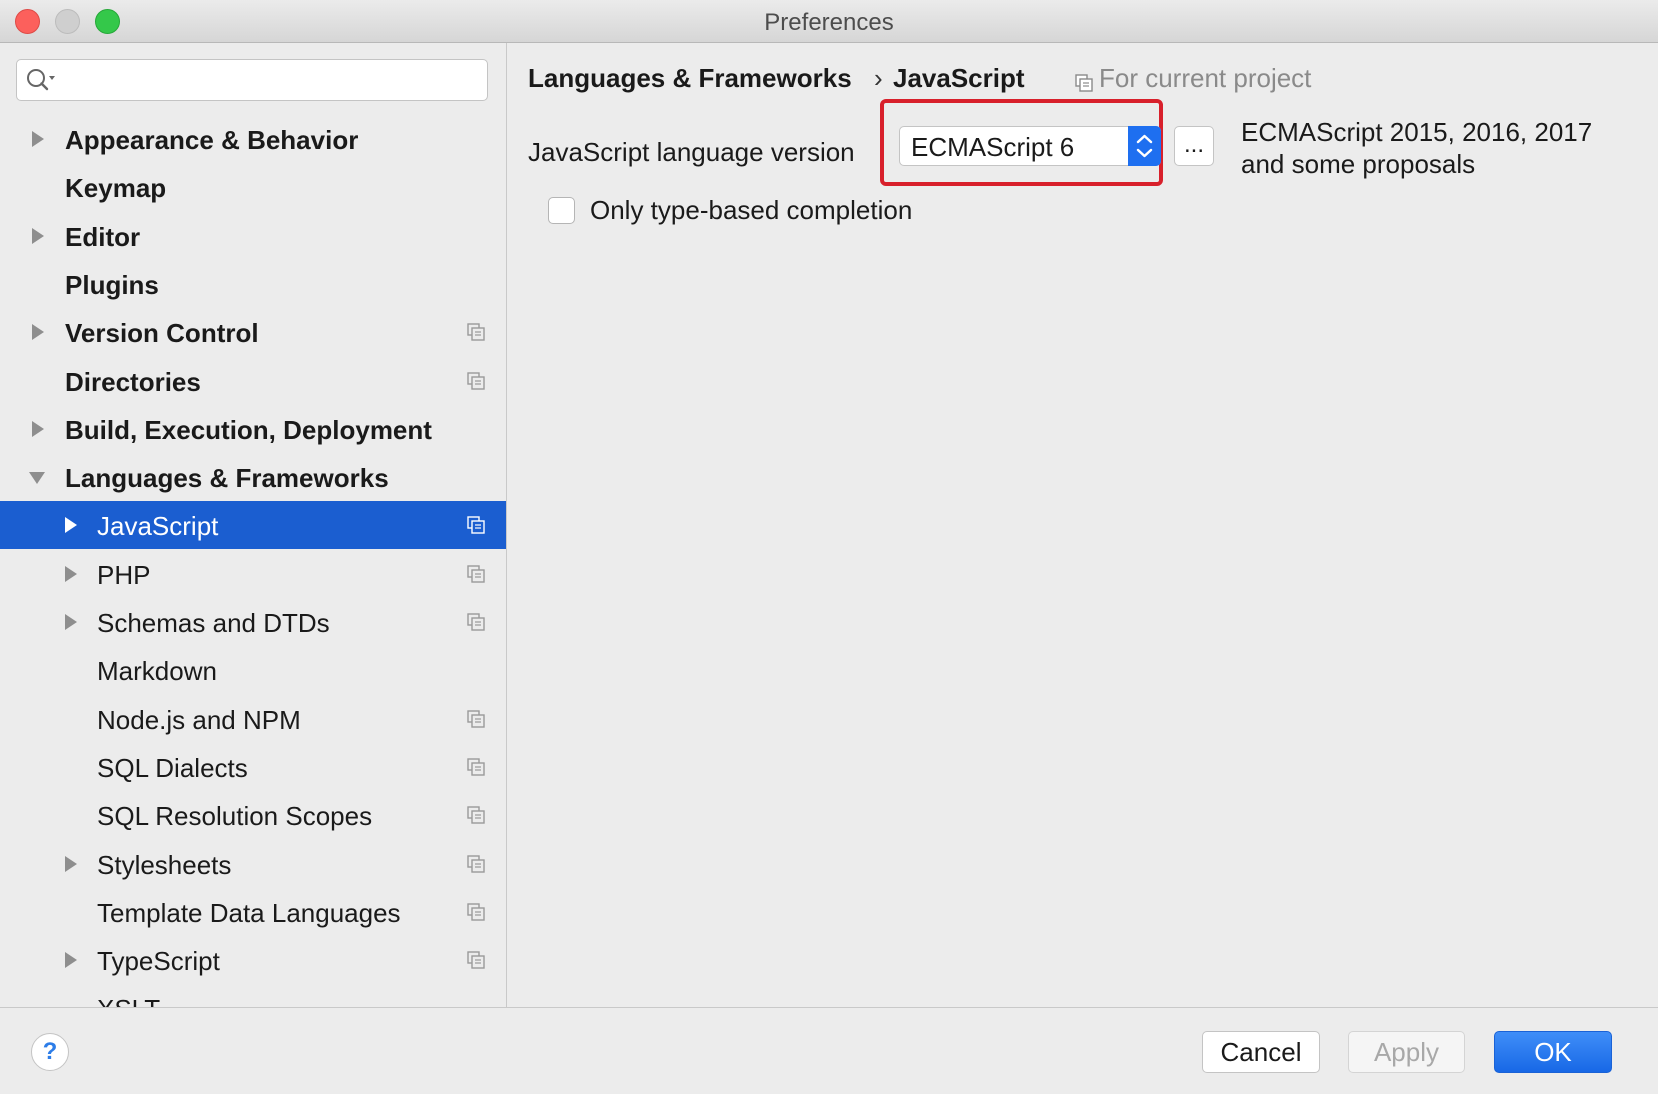  I want to click on description-line-1: ECMAScript 2015, 2016, 2017, so click(1417, 132).